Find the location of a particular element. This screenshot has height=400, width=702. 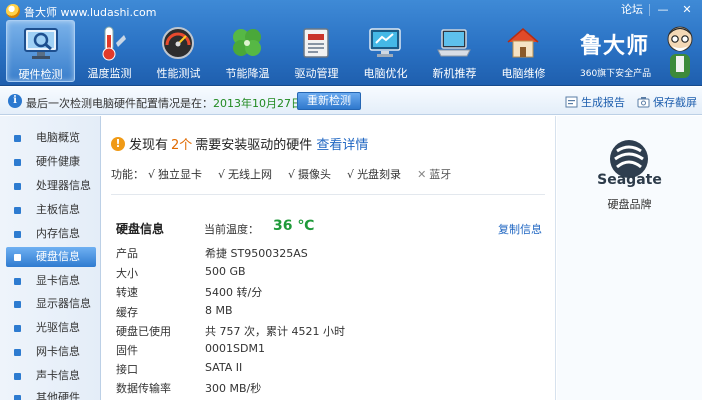

tool-hardware-check: 硬件检测 is located at coordinates (40, 51).